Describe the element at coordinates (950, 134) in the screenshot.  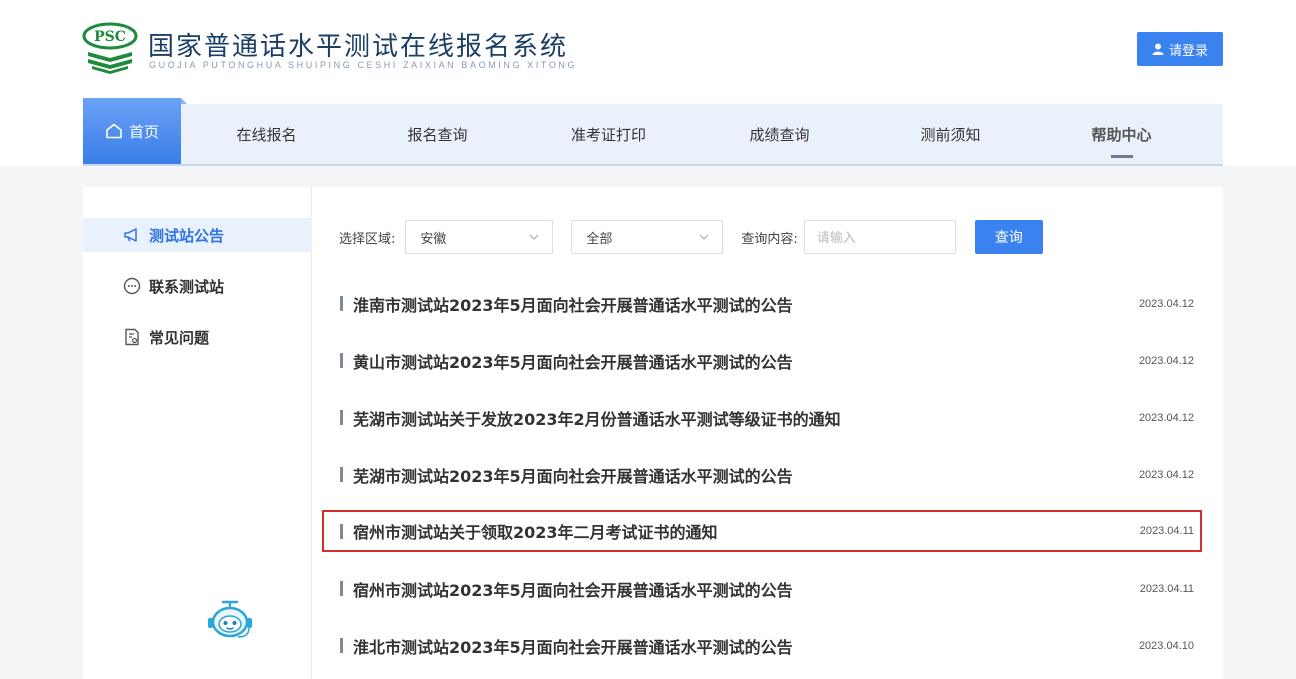
I see `nav-item-pretest-notice: 测前须知` at that location.